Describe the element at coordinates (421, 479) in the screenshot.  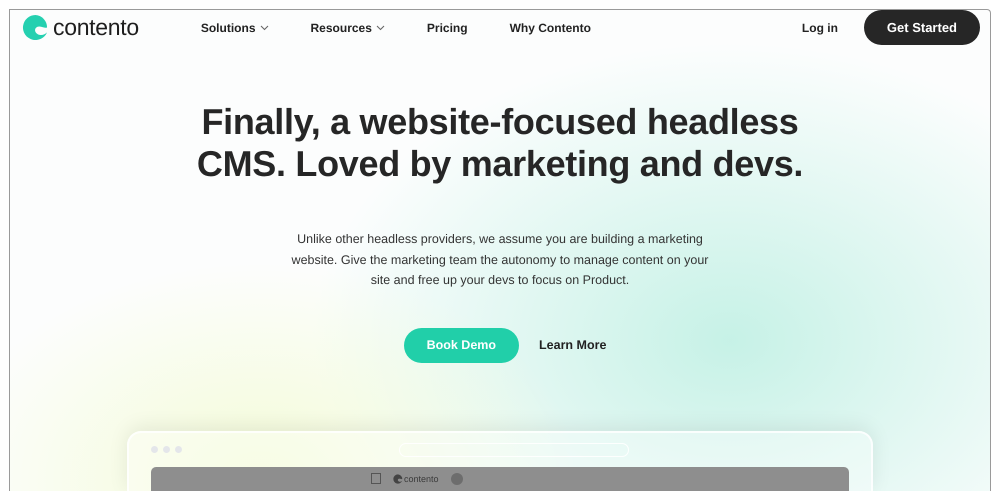
I see `app-brand-name: contento` at that location.